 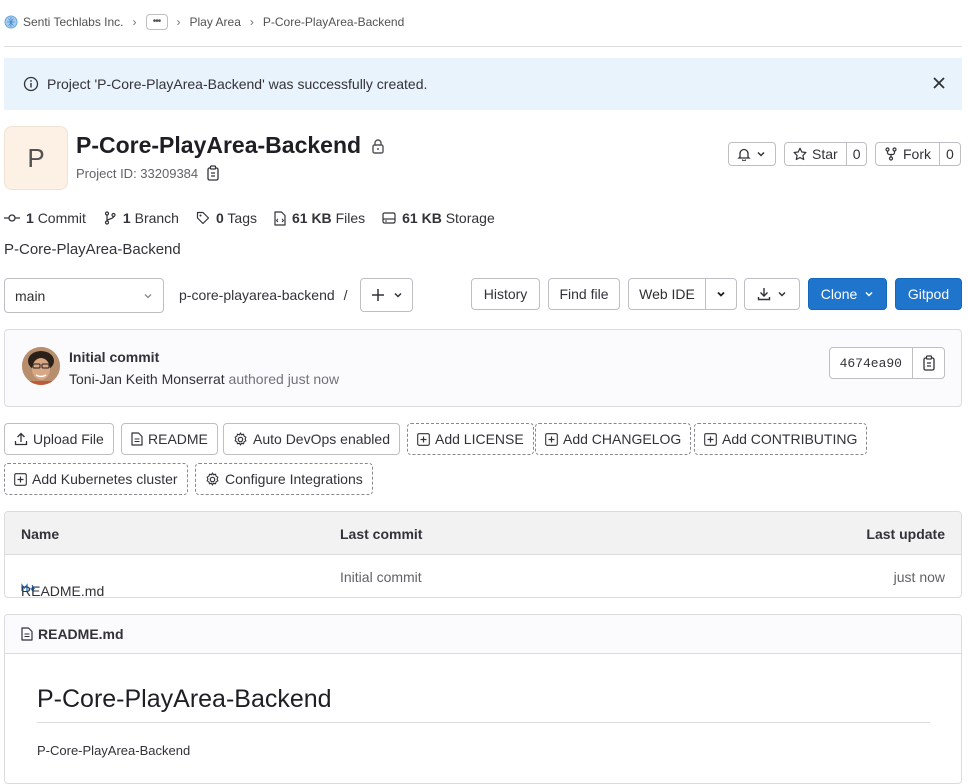 What do you see at coordinates (137, 173) in the screenshot?
I see `project-id-text: Project ID: 33209384` at bounding box center [137, 173].